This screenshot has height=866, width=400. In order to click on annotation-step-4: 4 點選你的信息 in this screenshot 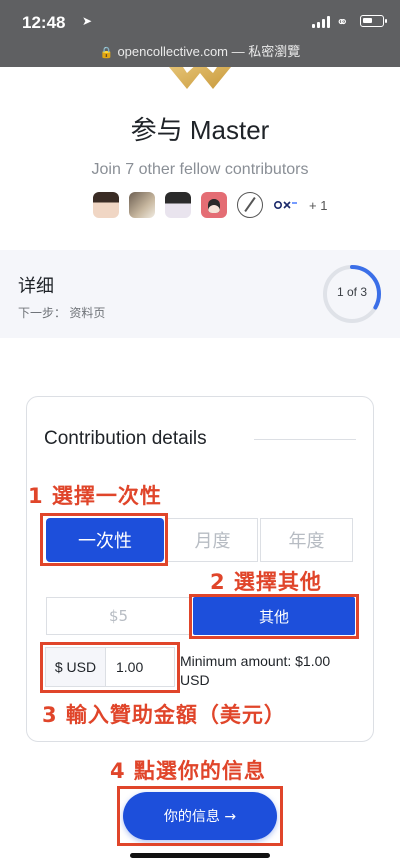, I will do `click(188, 771)`.